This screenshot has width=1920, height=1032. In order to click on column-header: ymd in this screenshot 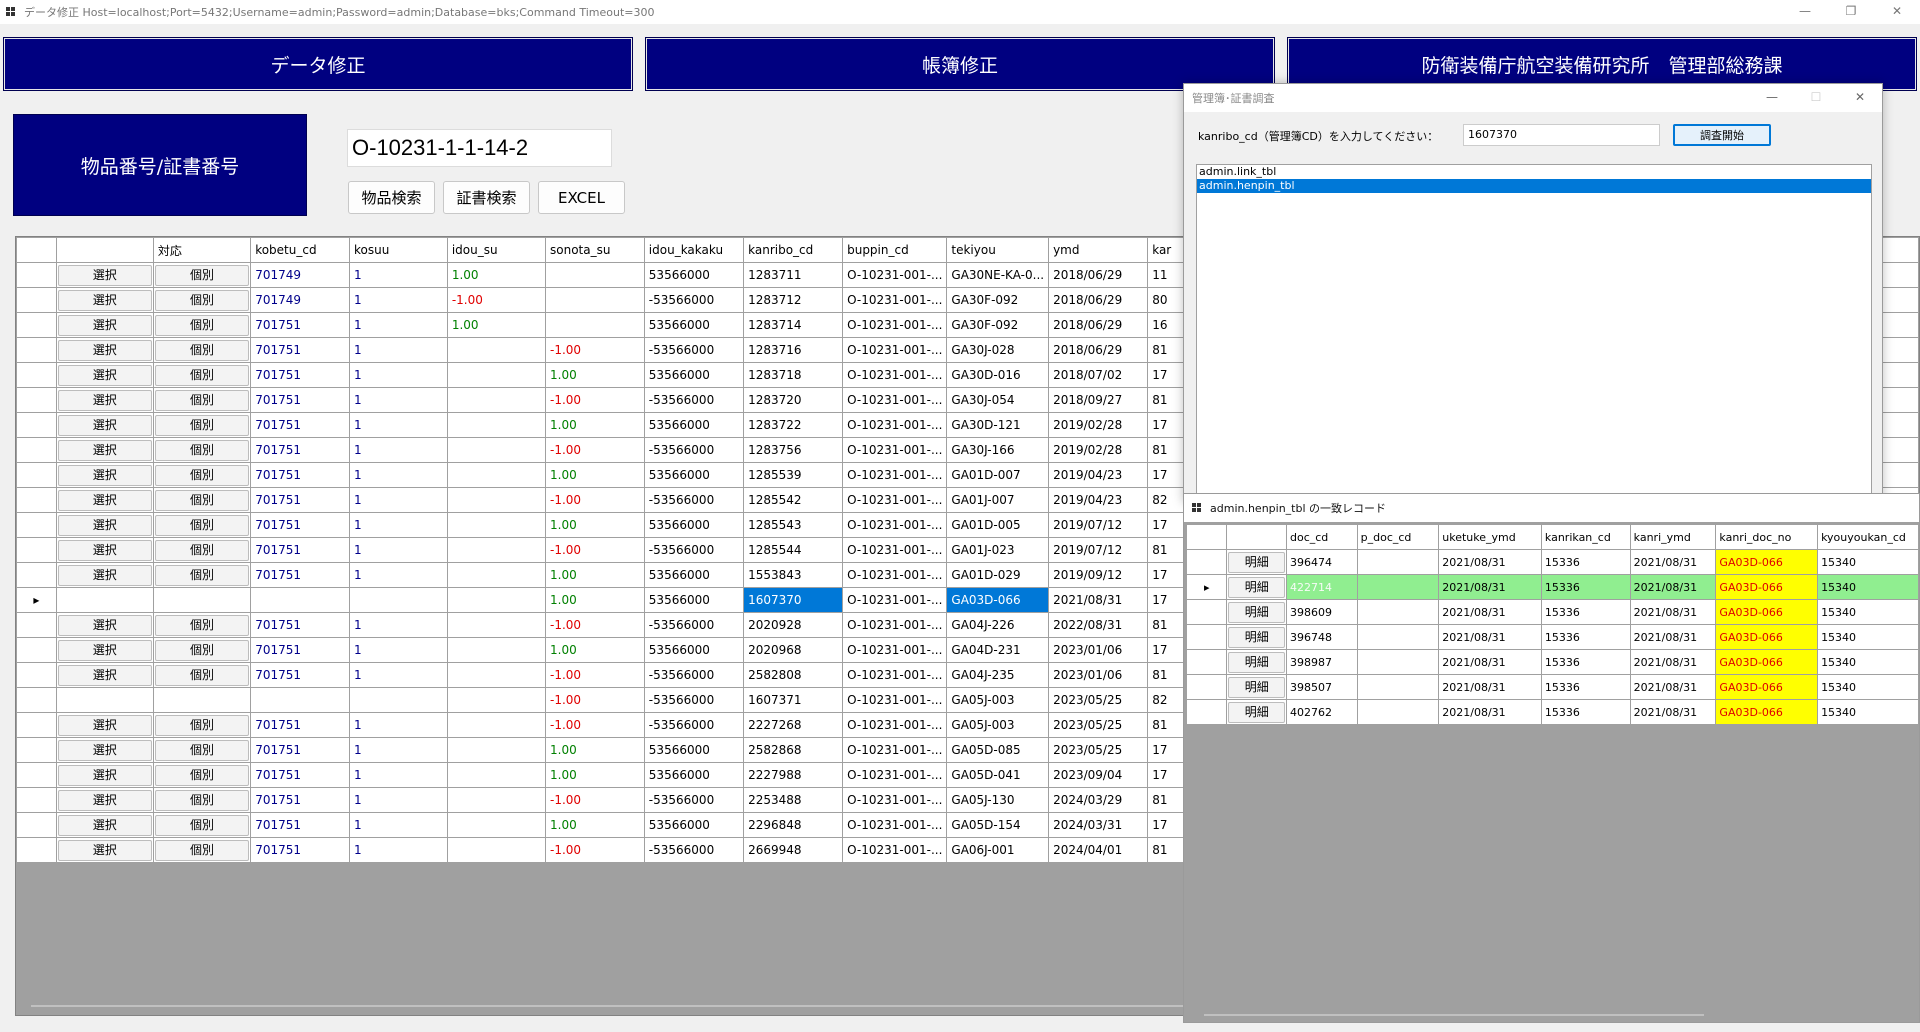, I will do `click(1098, 250)`.